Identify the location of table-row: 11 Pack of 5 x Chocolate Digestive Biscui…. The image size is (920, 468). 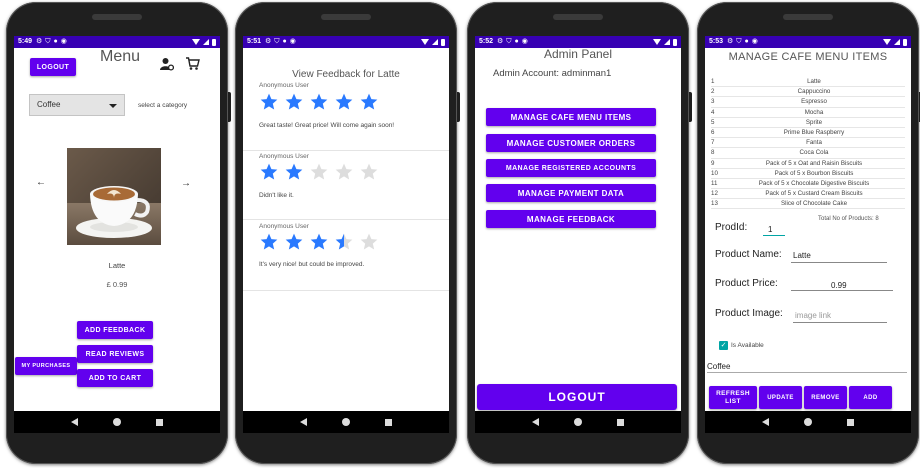
(808, 184).